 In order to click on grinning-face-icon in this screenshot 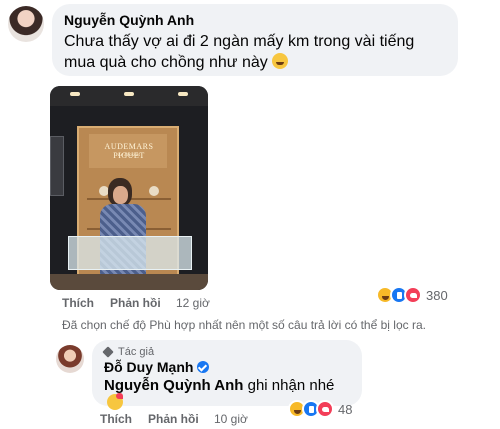, I will do `click(280, 61)`.